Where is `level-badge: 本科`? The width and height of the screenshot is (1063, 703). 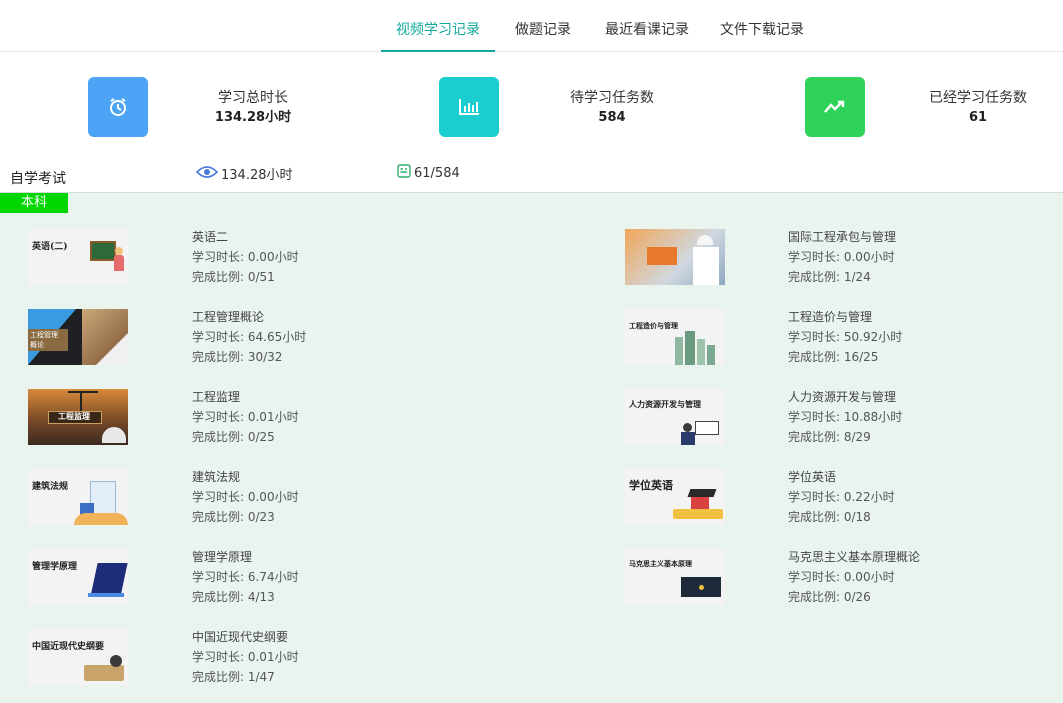 level-badge: 本科 is located at coordinates (34, 203).